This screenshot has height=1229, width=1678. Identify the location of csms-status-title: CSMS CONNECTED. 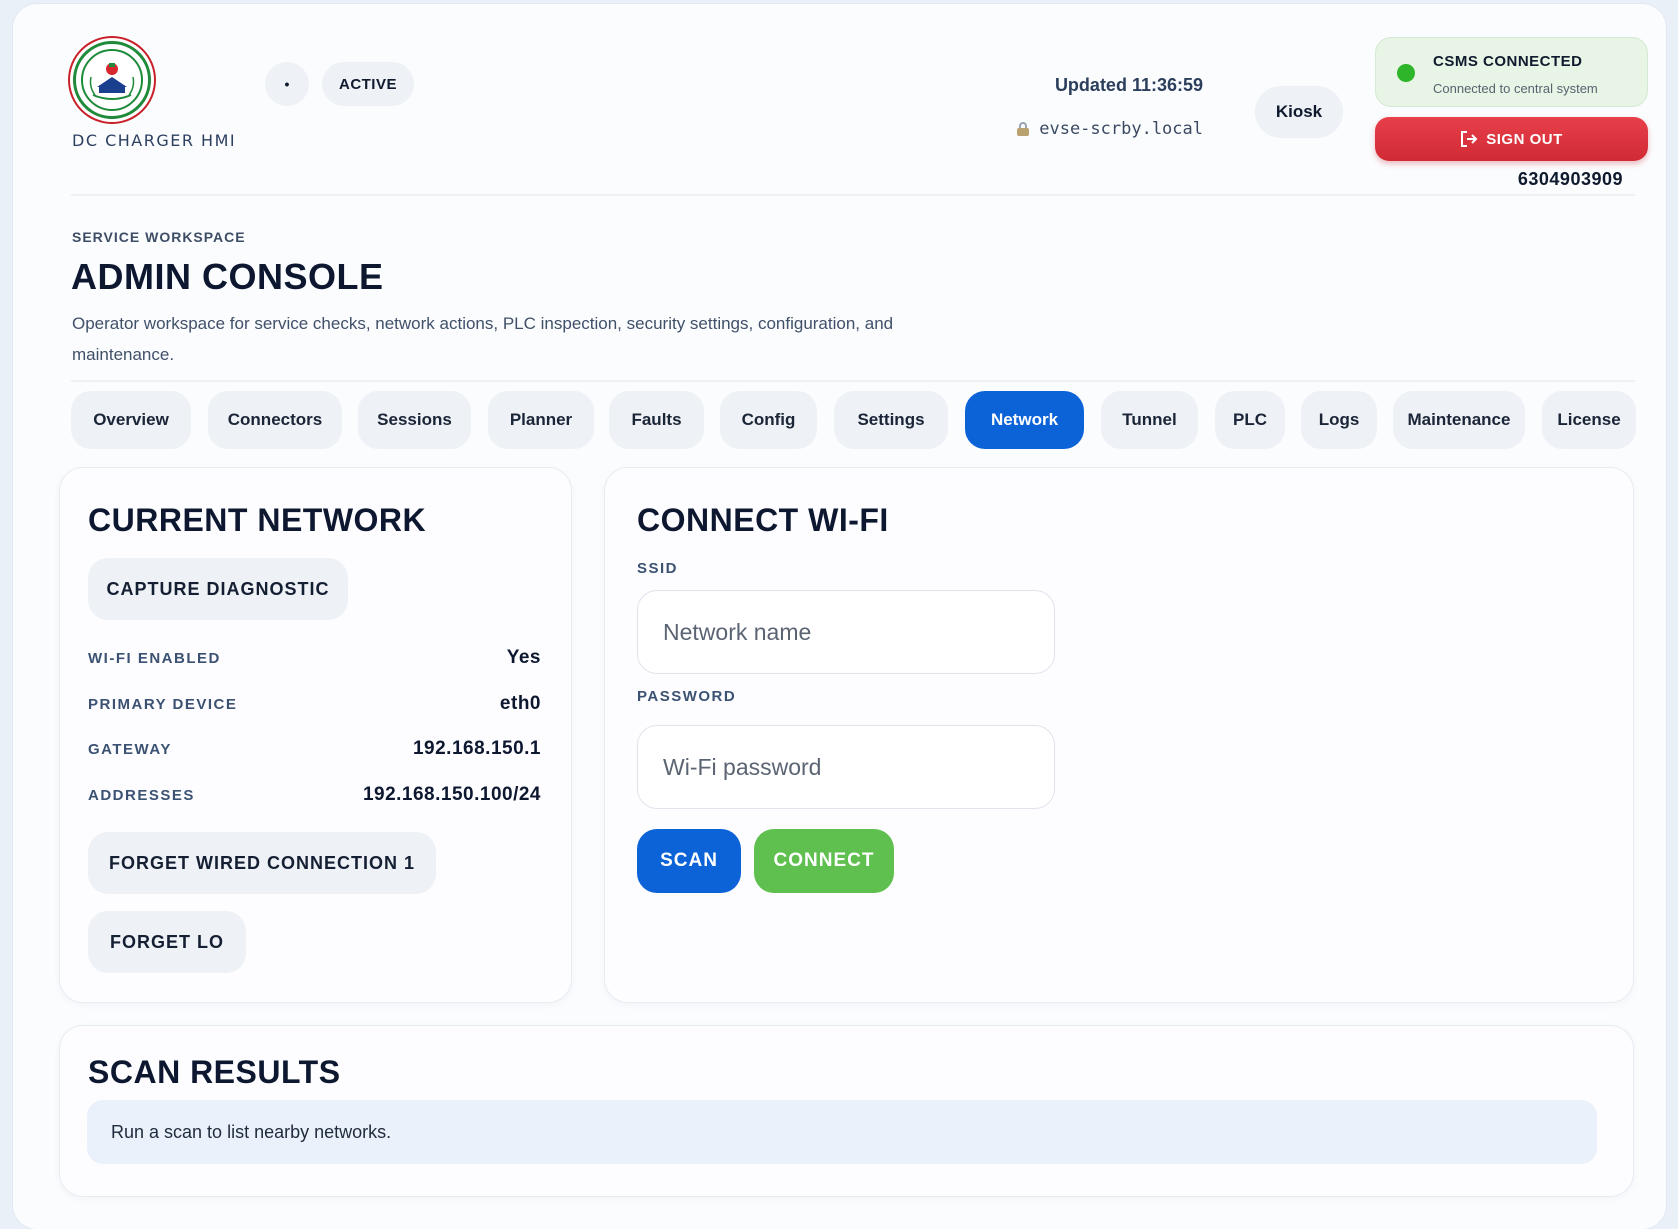
(1508, 61).